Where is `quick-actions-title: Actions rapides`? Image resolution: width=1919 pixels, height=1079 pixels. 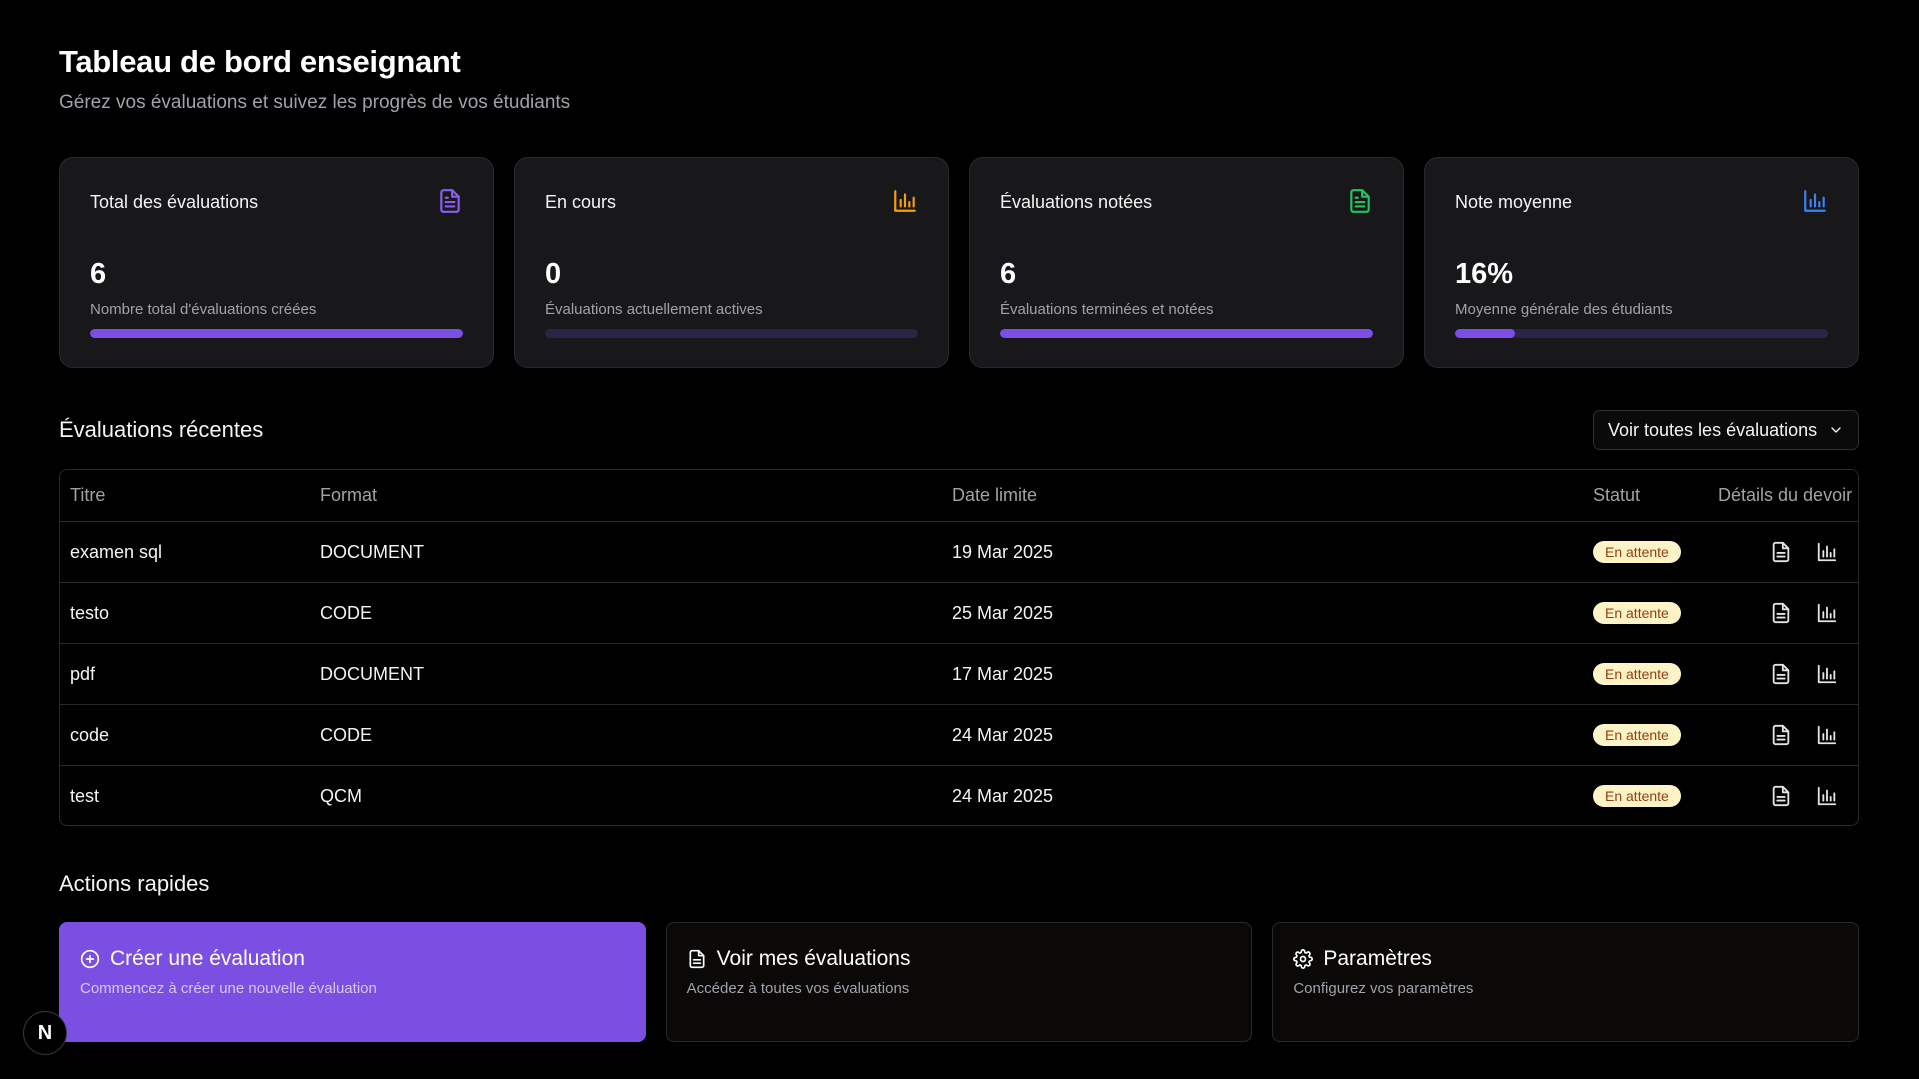 quick-actions-title: Actions rapides is located at coordinates (134, 883).